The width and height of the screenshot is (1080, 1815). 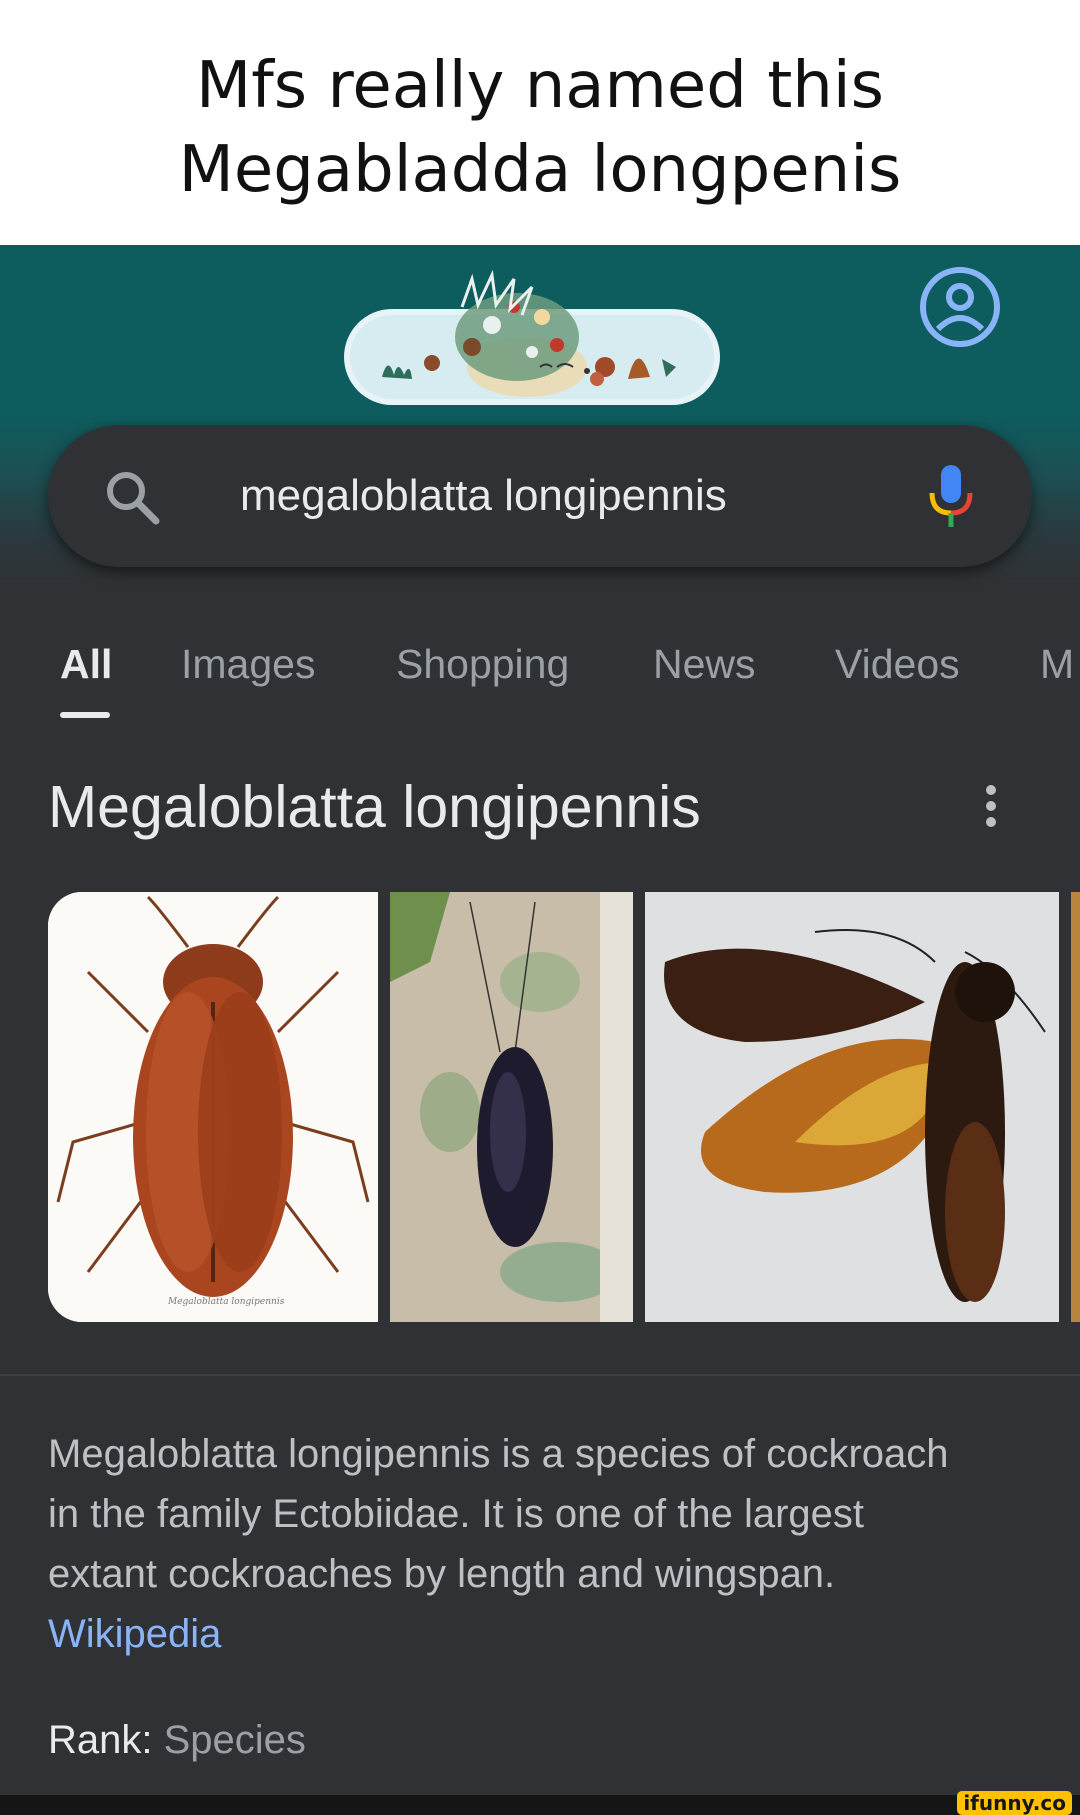 What do you see at coordinates (540, 86) in the screenshot?
I see `caption-line-1: Mfs really named this` at bounding box center [540, 86].